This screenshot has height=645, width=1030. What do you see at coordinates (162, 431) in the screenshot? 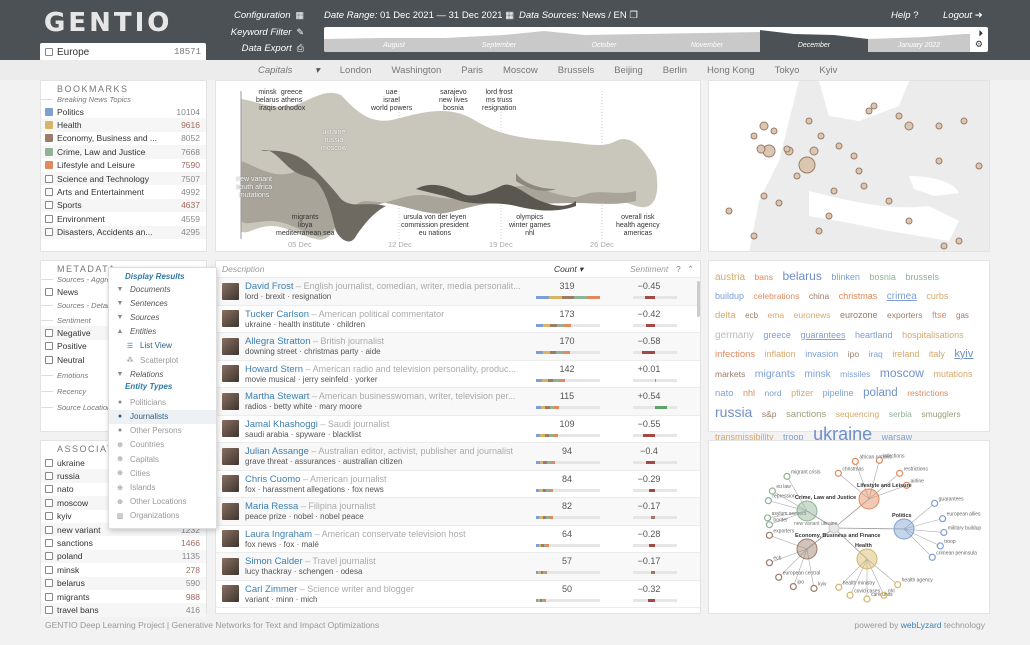
I see `entity-type-item: ● Other Persons` at bounding box center [162, 431].